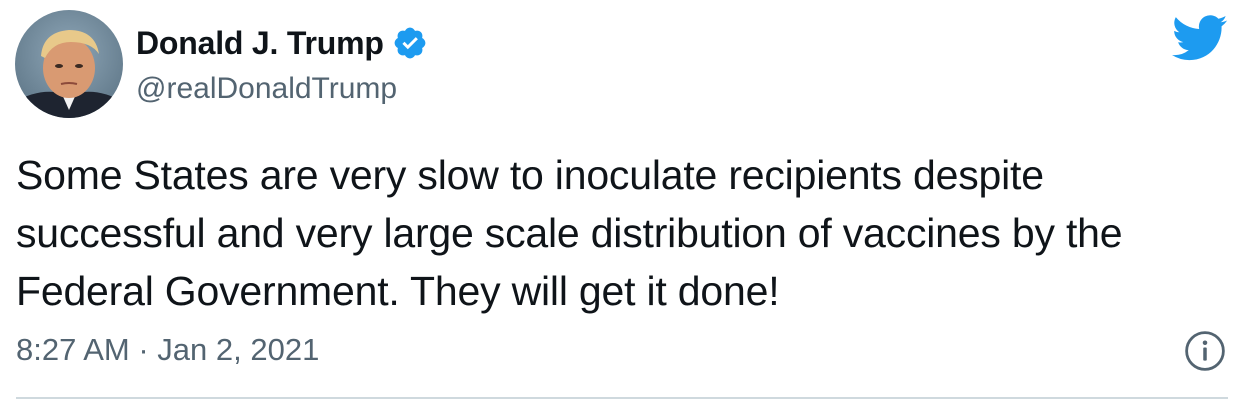  I want to click on info-icon, so click(1205, 351).